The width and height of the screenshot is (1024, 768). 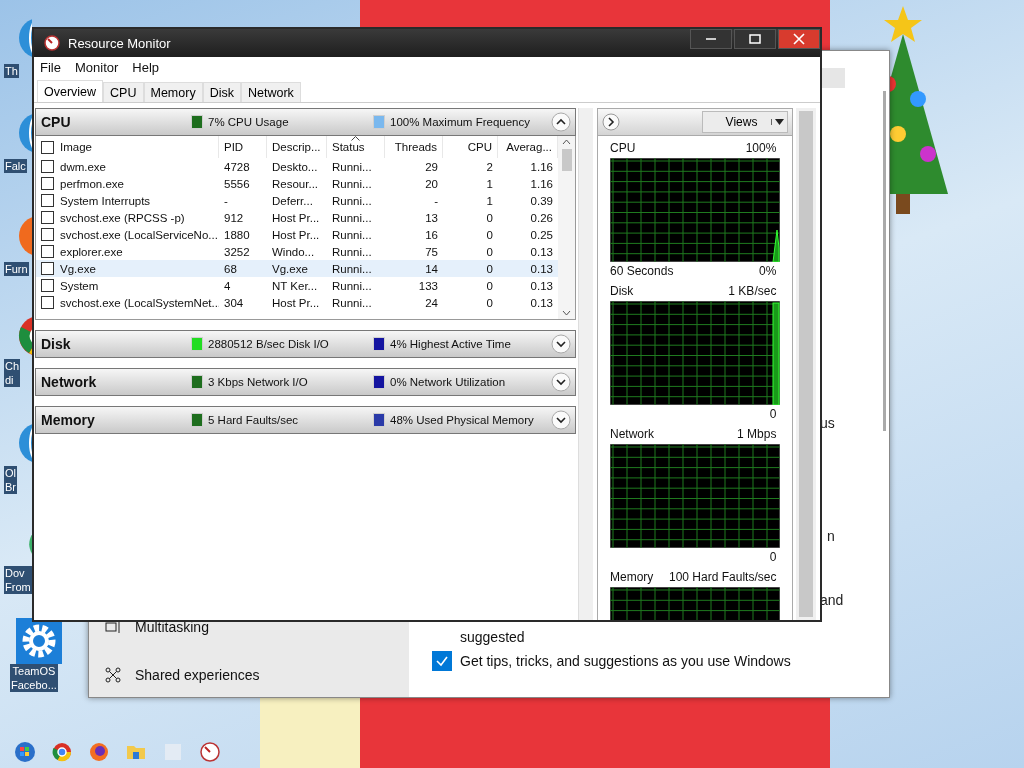 What do you see at coordinates (11, 71) in the screenshot?
I see `desktop-icon-label: Th` at bounding box center [11, 71].